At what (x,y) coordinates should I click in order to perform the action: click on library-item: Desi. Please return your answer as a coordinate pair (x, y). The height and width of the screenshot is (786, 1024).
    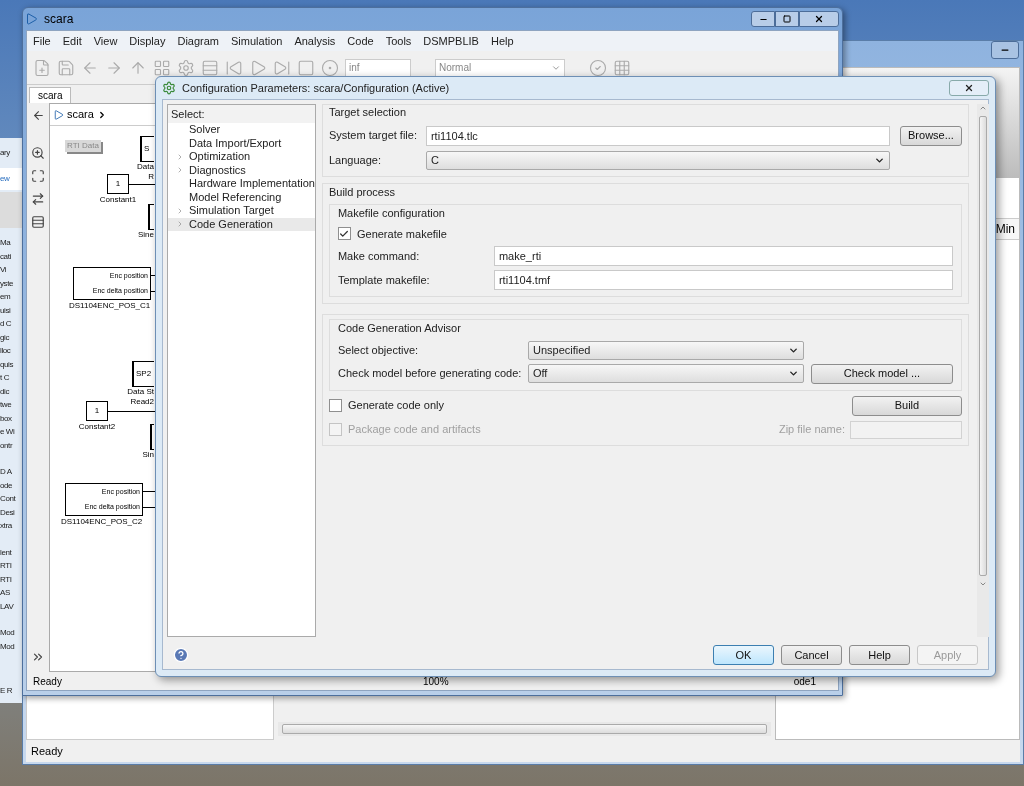
    Looking at the image, I should click on (11, 512).